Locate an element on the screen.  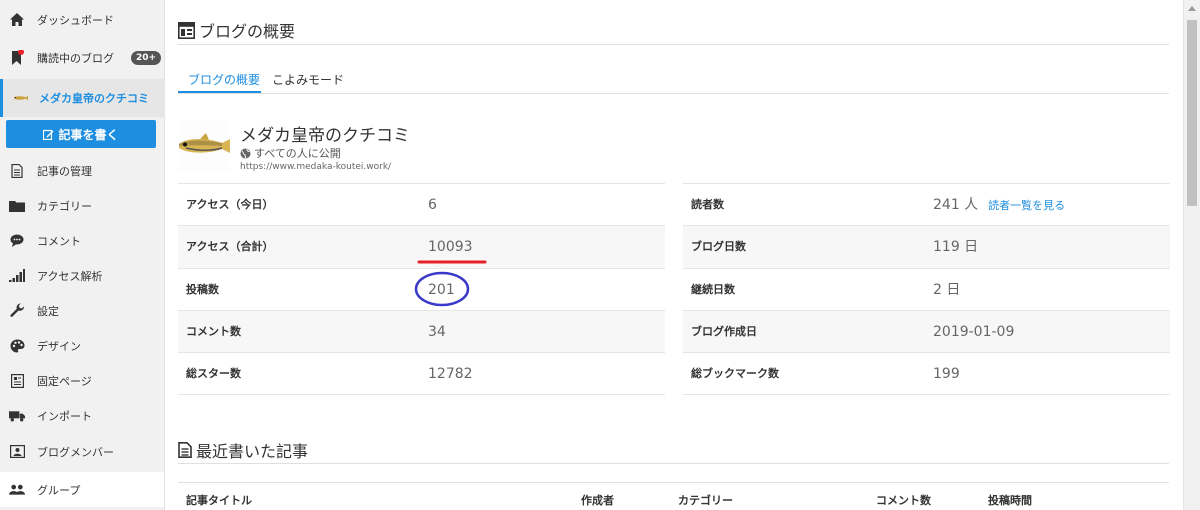
sidebar-item-label: メダカ皇帝のクチコミ is located at coordinates (94, 98).